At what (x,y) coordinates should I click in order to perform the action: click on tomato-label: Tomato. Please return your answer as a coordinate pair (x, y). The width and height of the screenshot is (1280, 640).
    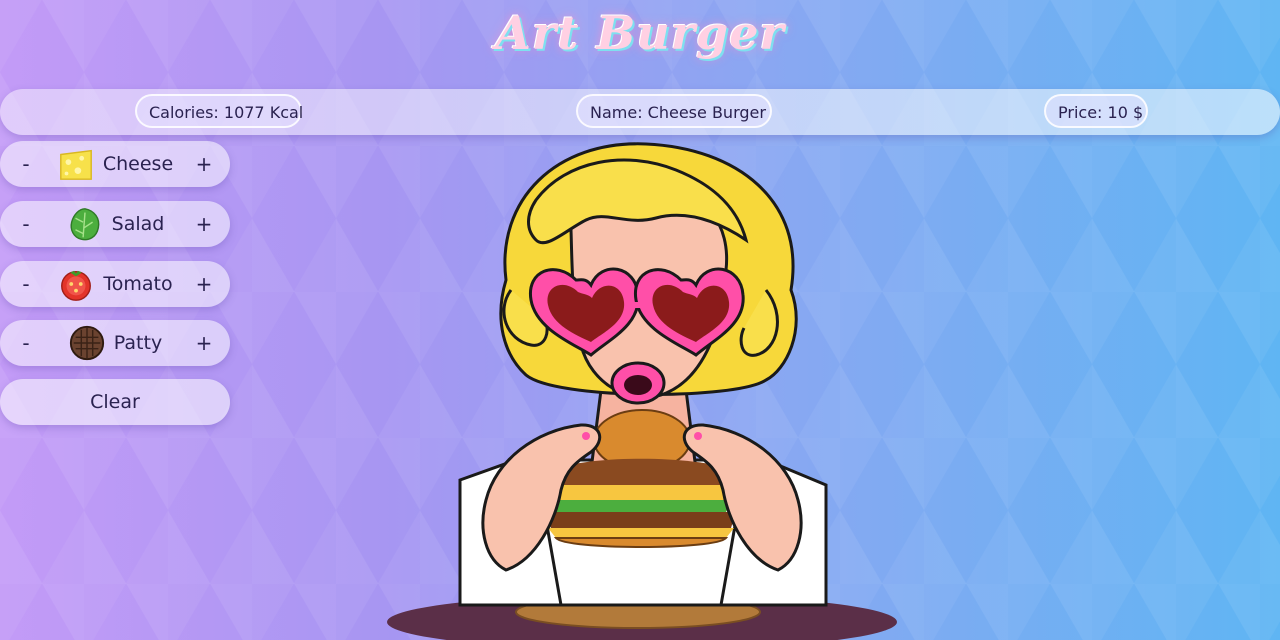
    Looking at the image, I should click on (138, 284).